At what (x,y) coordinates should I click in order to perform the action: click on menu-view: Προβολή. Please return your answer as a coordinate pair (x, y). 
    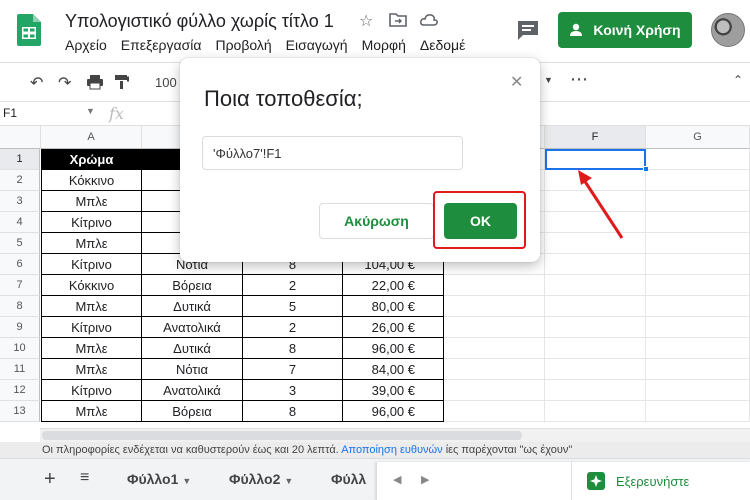
    Looking at the image, I should click on (243, 45).